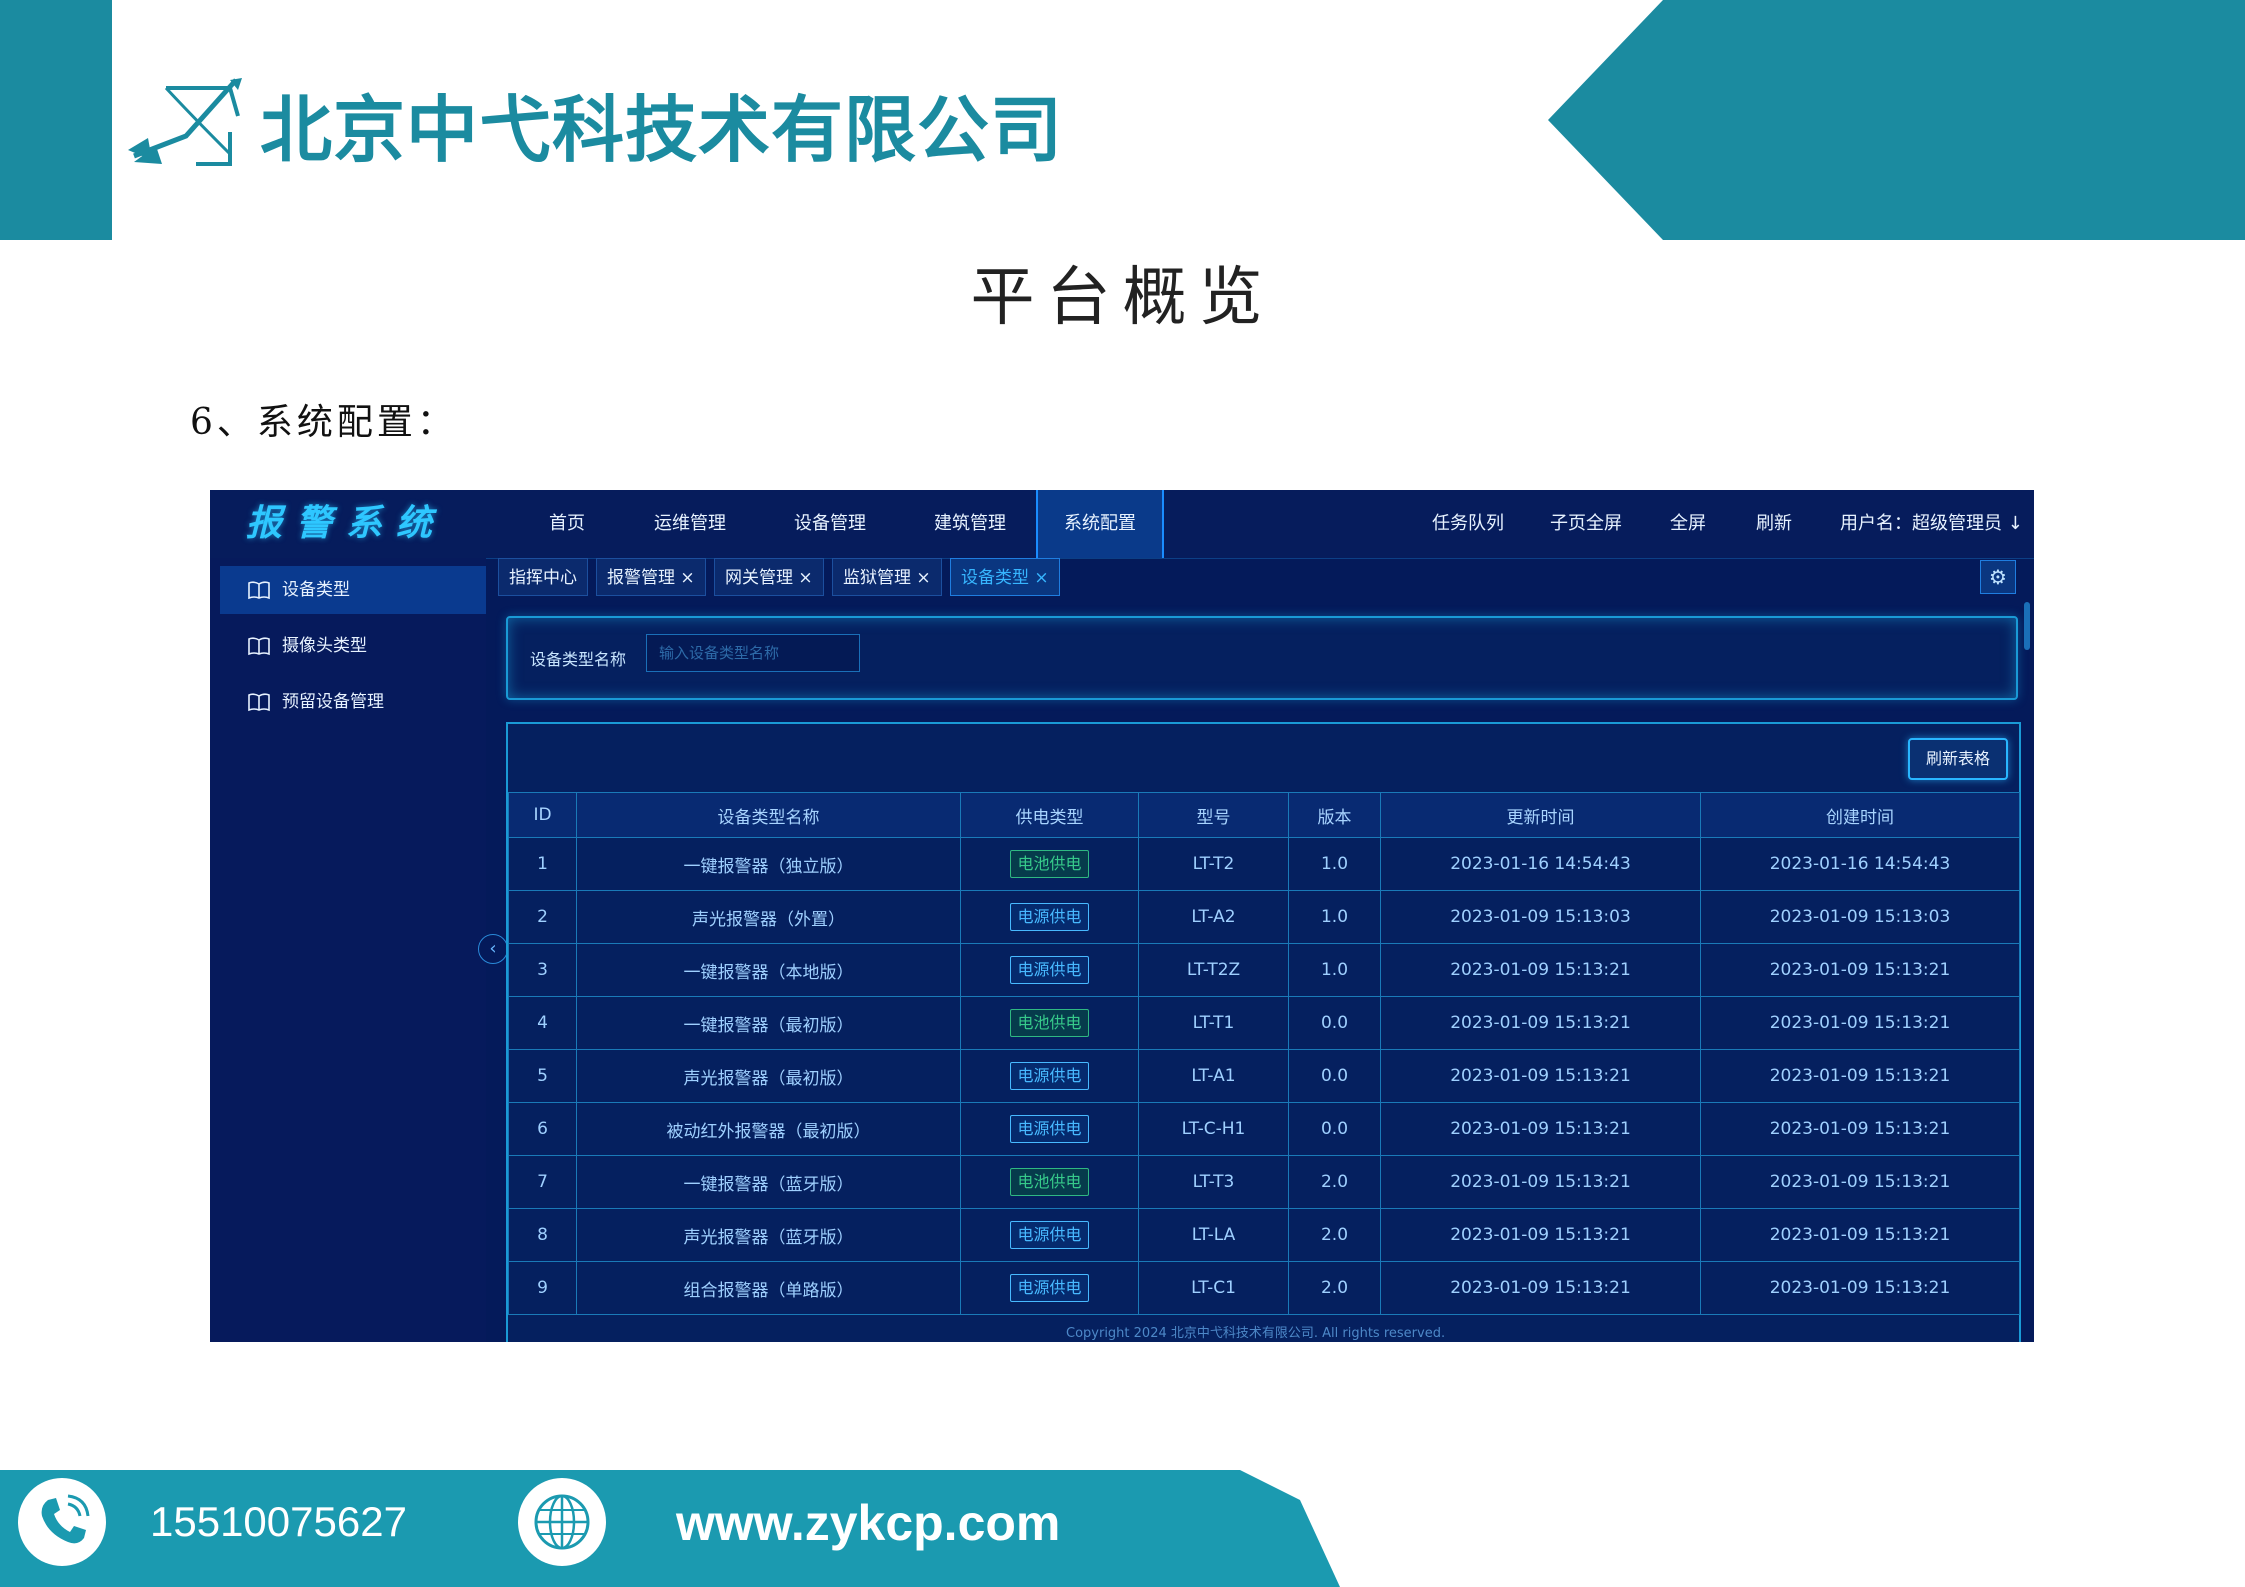 Image resolution: width=2245 pixels, height=1587 pixels. I want to click on power-type-badge: 电池供电, so click(1049, 1182).